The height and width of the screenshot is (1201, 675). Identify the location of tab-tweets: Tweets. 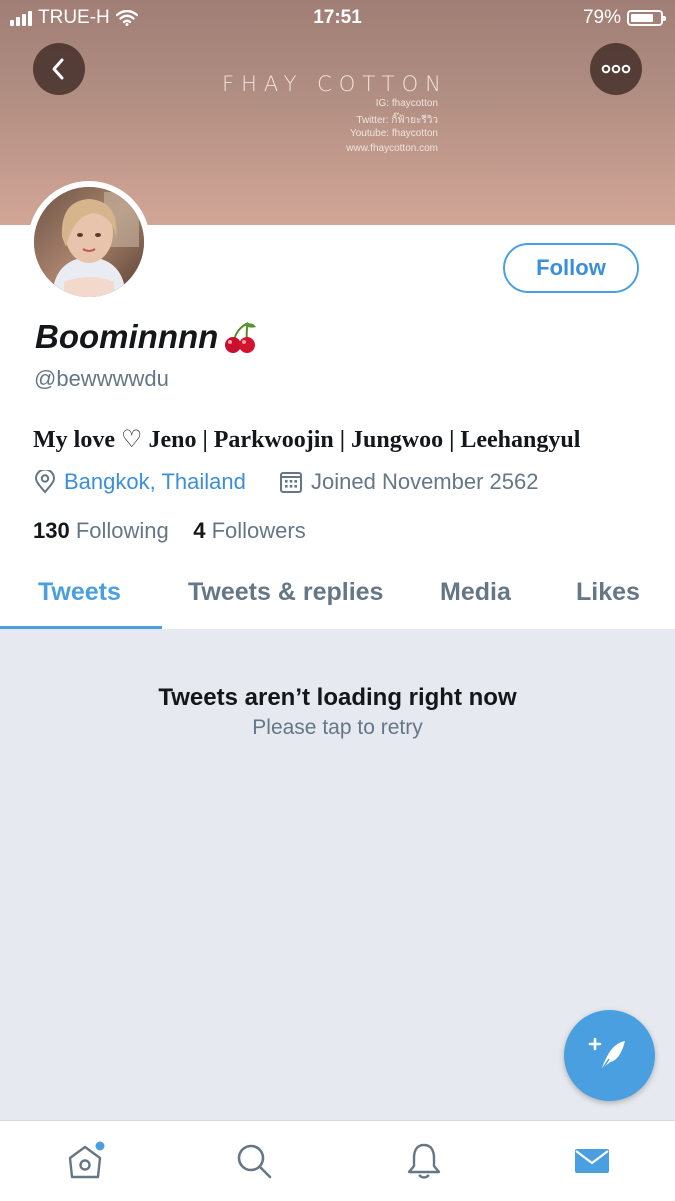
(79, 592).